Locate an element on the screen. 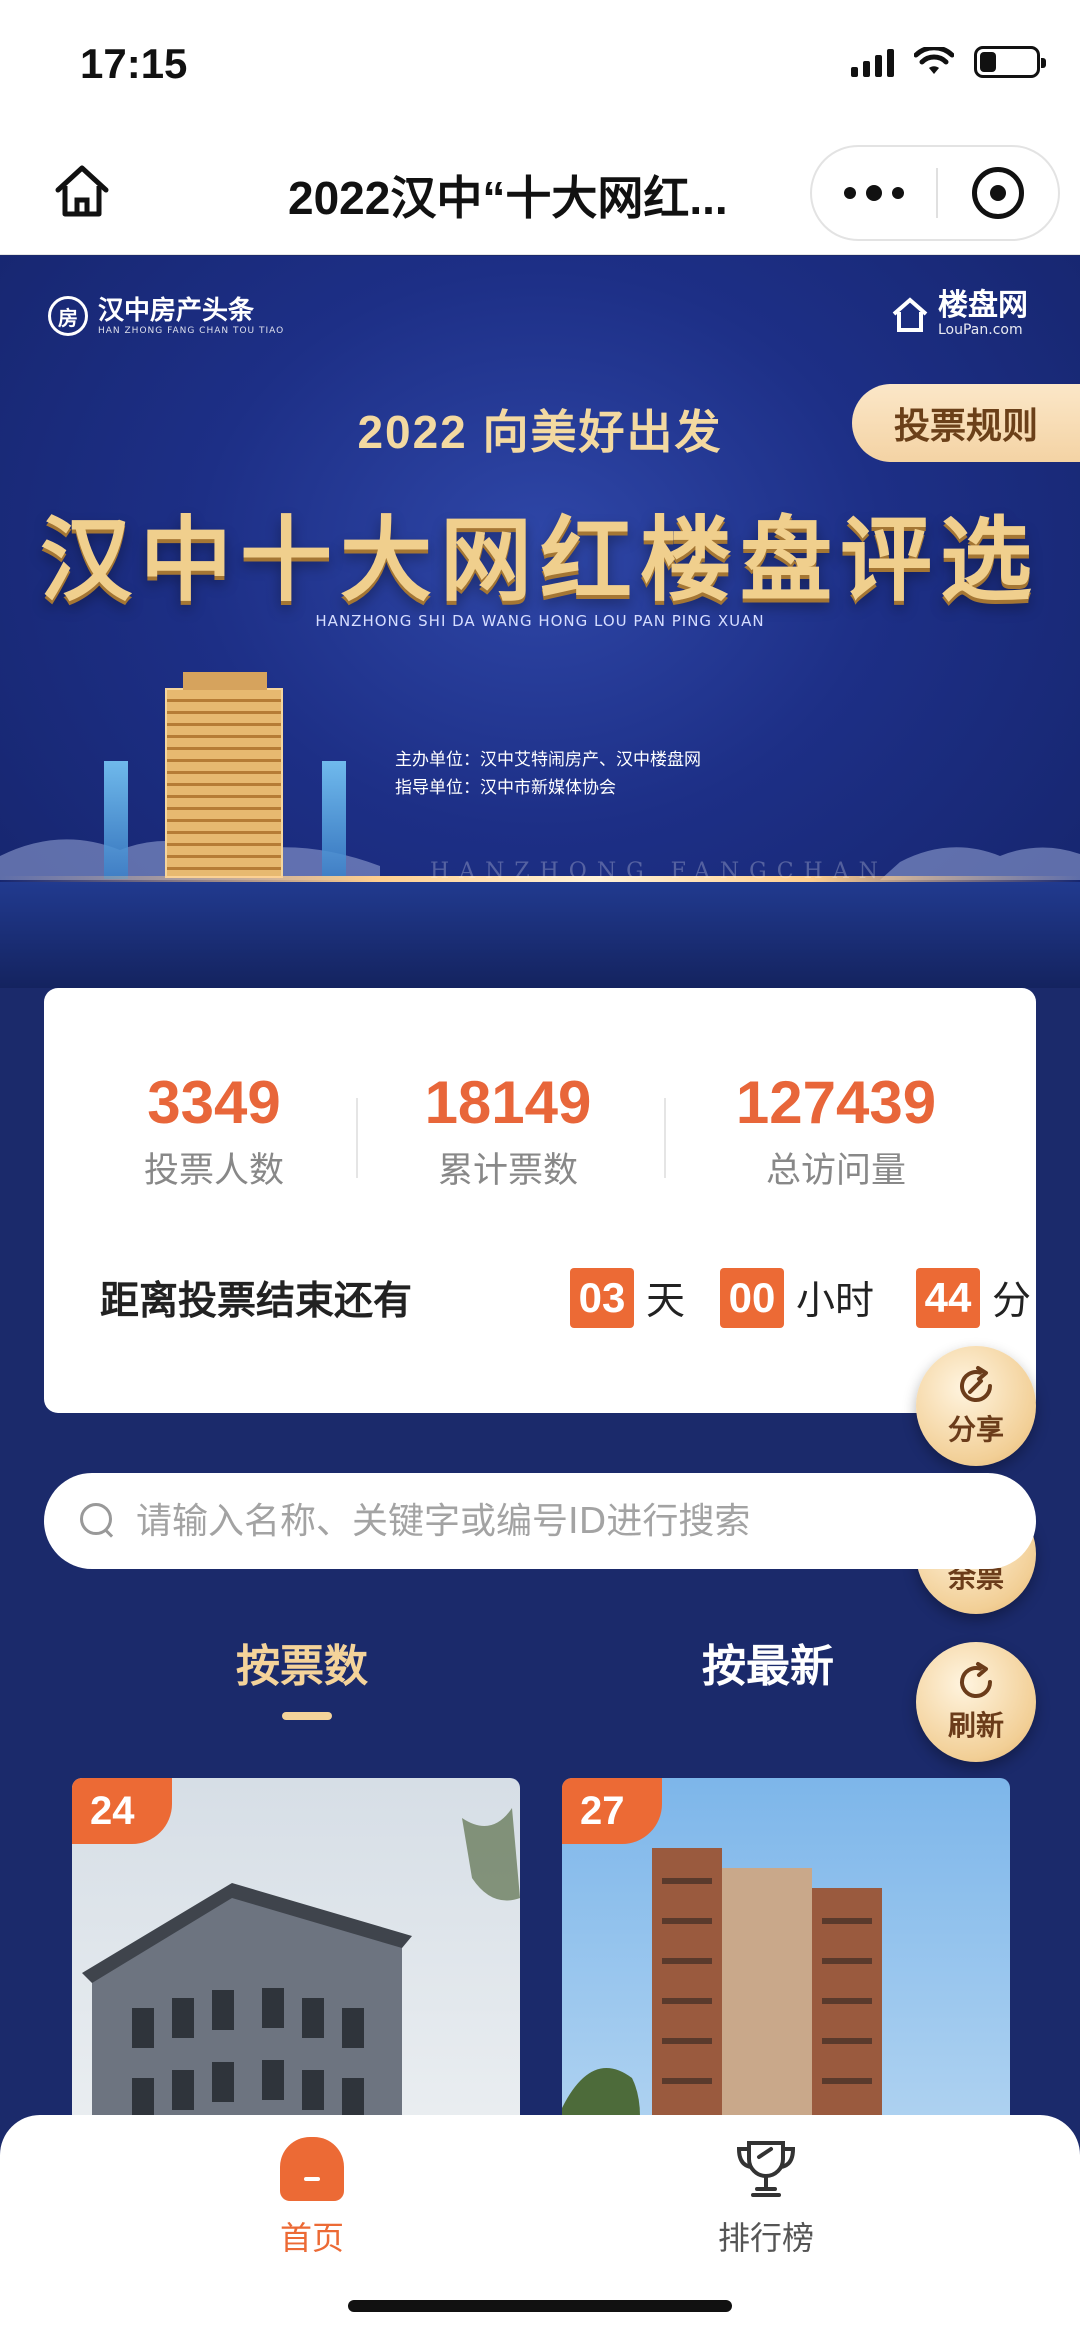 This screenshot has height=2339, width=1080. glass-tower-right is located at coordinates (334, 820).